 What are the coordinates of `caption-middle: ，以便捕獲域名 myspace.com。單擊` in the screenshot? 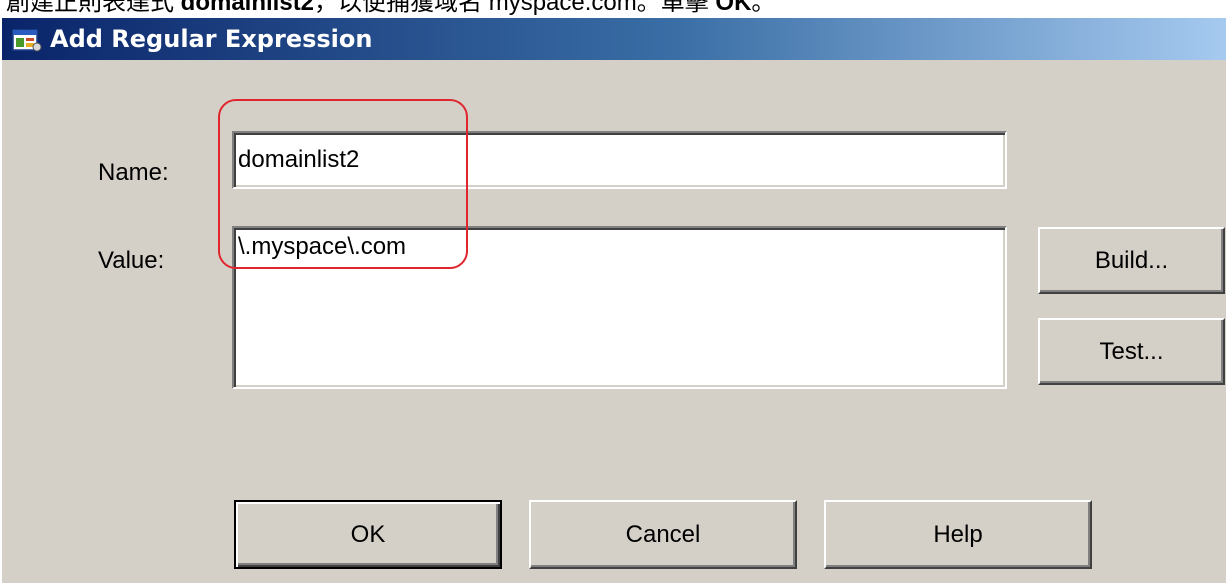 It's located at (515, 8).